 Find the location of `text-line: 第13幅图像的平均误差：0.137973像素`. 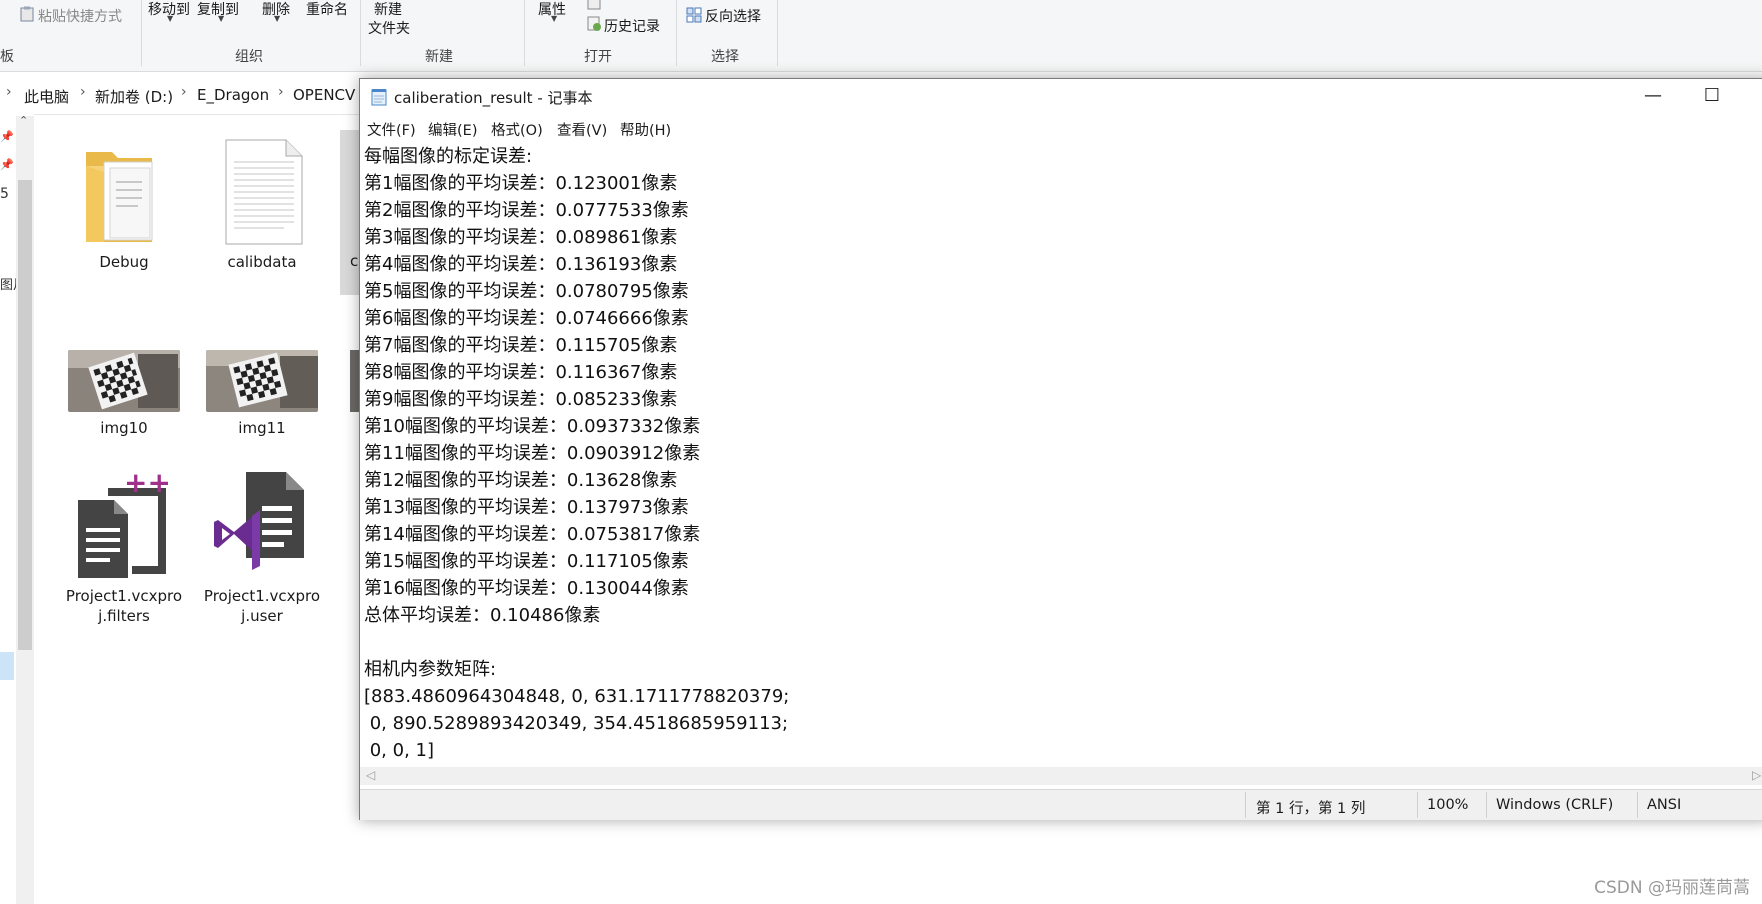

text-line: 第13幅图像的平均误差：0.137973像素 is located at coordinates (526, 507).